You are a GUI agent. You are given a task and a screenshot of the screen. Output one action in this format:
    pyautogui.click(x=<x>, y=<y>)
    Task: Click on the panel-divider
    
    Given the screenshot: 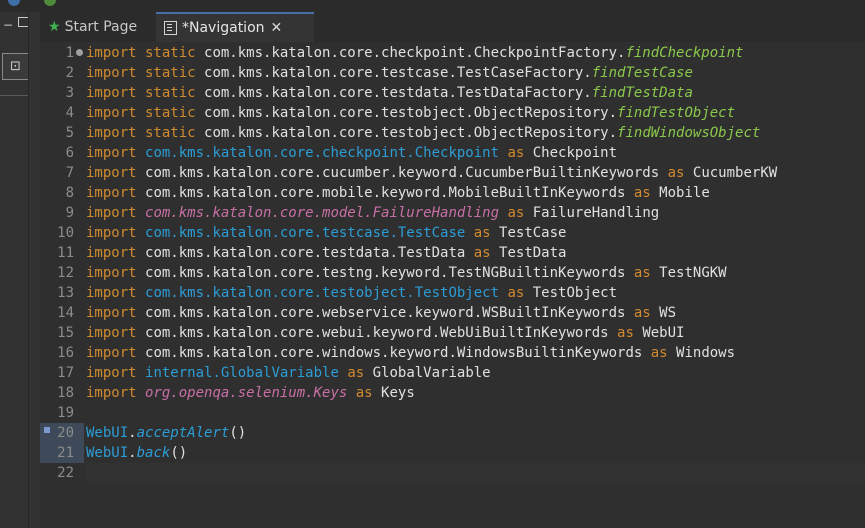 What is the action you would take?
    pyautogui.click(x=14, y=95)
    